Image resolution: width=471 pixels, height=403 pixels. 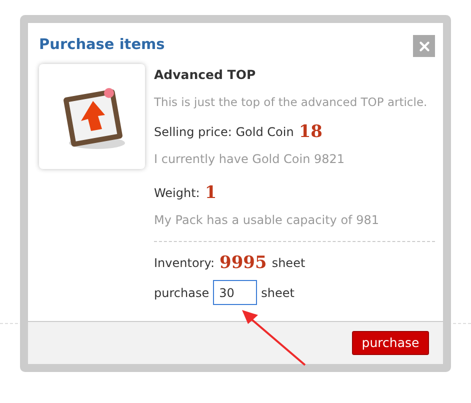 I want to click on item-description: This is just the top of the advanced TOP article., so click(x=291, y=102).